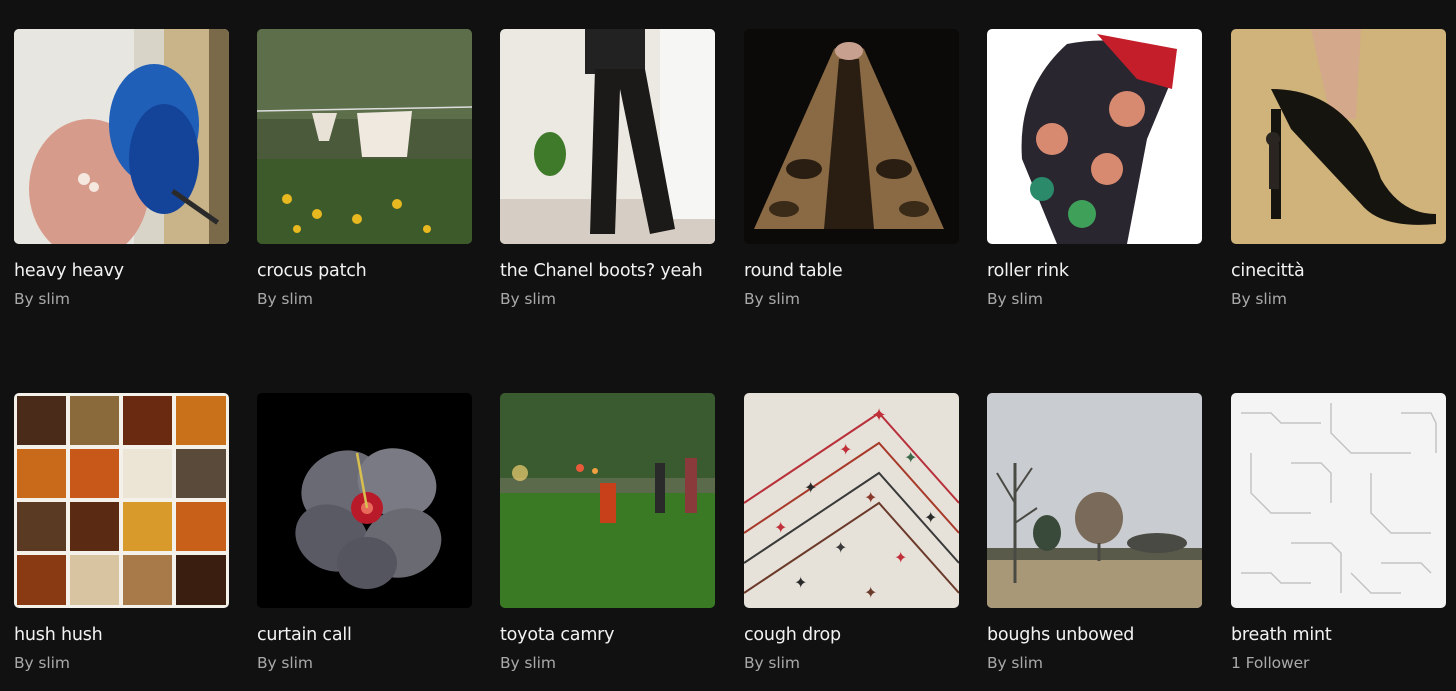 The image size is (1456, 691). I want to click on collection-title: cough drop, so click(851, 635).